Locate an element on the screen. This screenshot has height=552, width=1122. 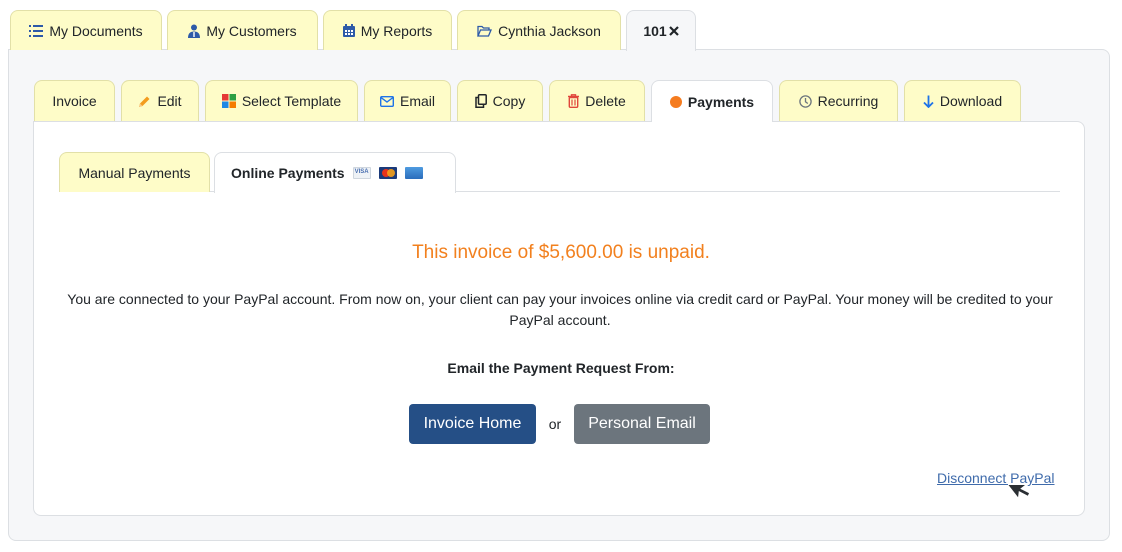
tab-label: Online Payments is located at coordinates (288, 173).